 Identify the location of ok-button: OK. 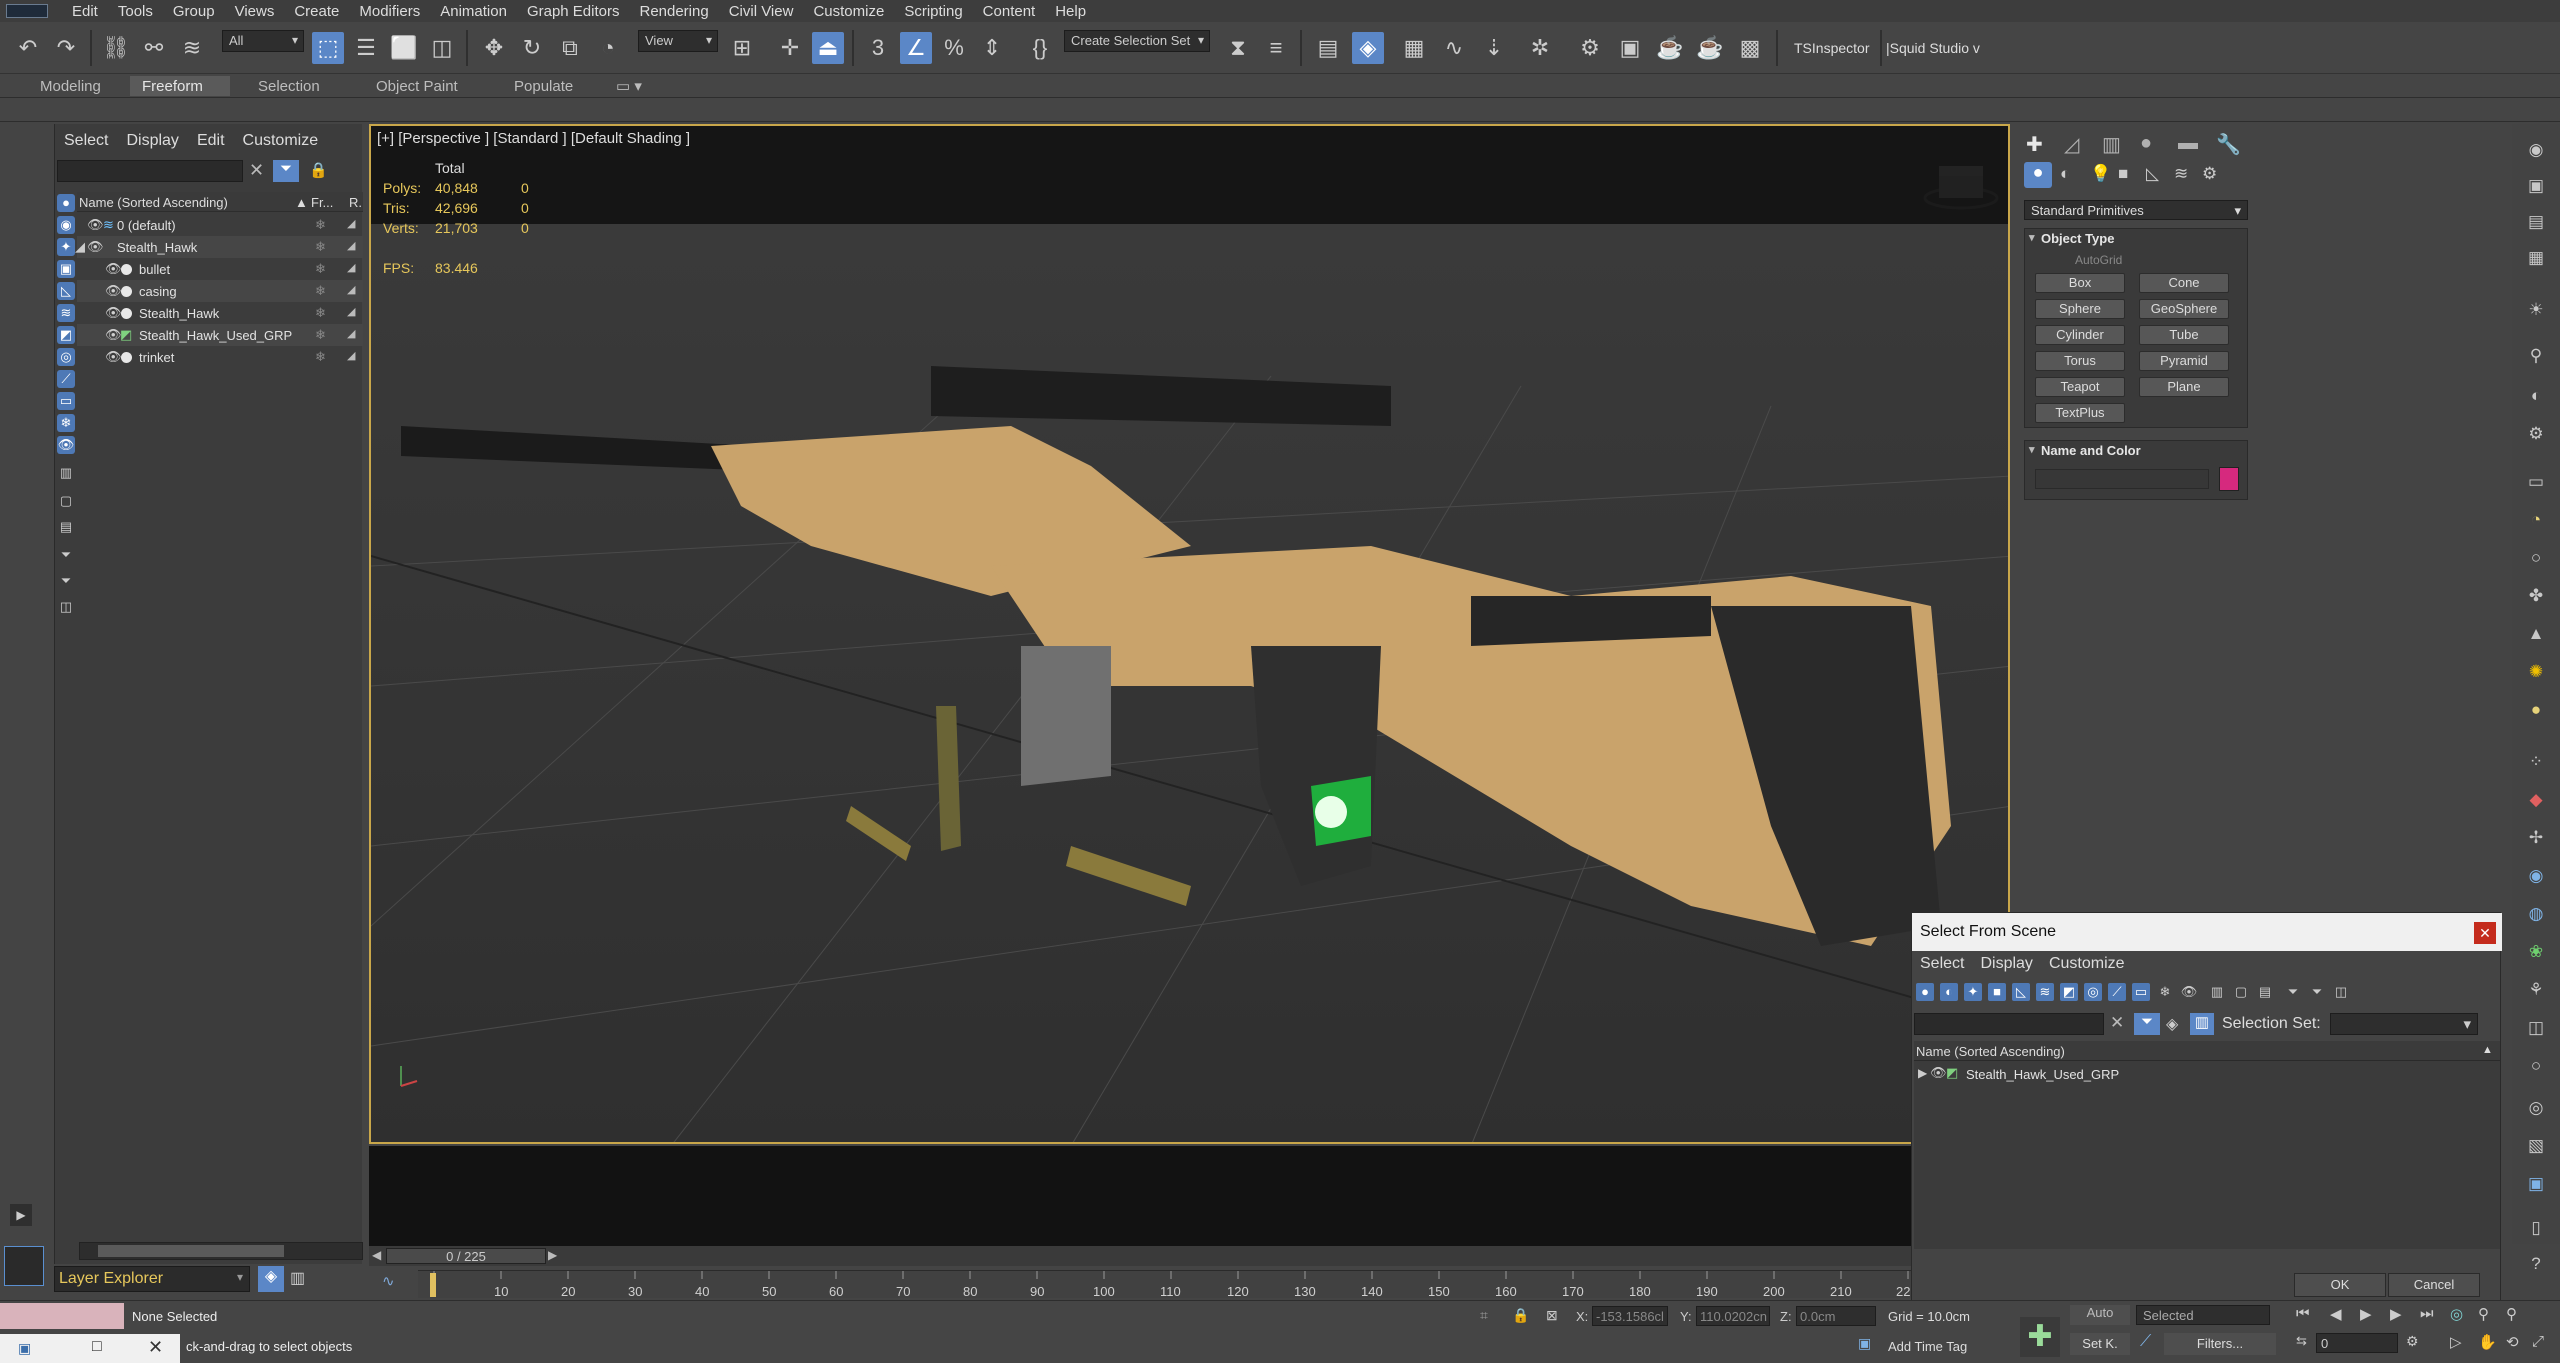
(2340, 1285).